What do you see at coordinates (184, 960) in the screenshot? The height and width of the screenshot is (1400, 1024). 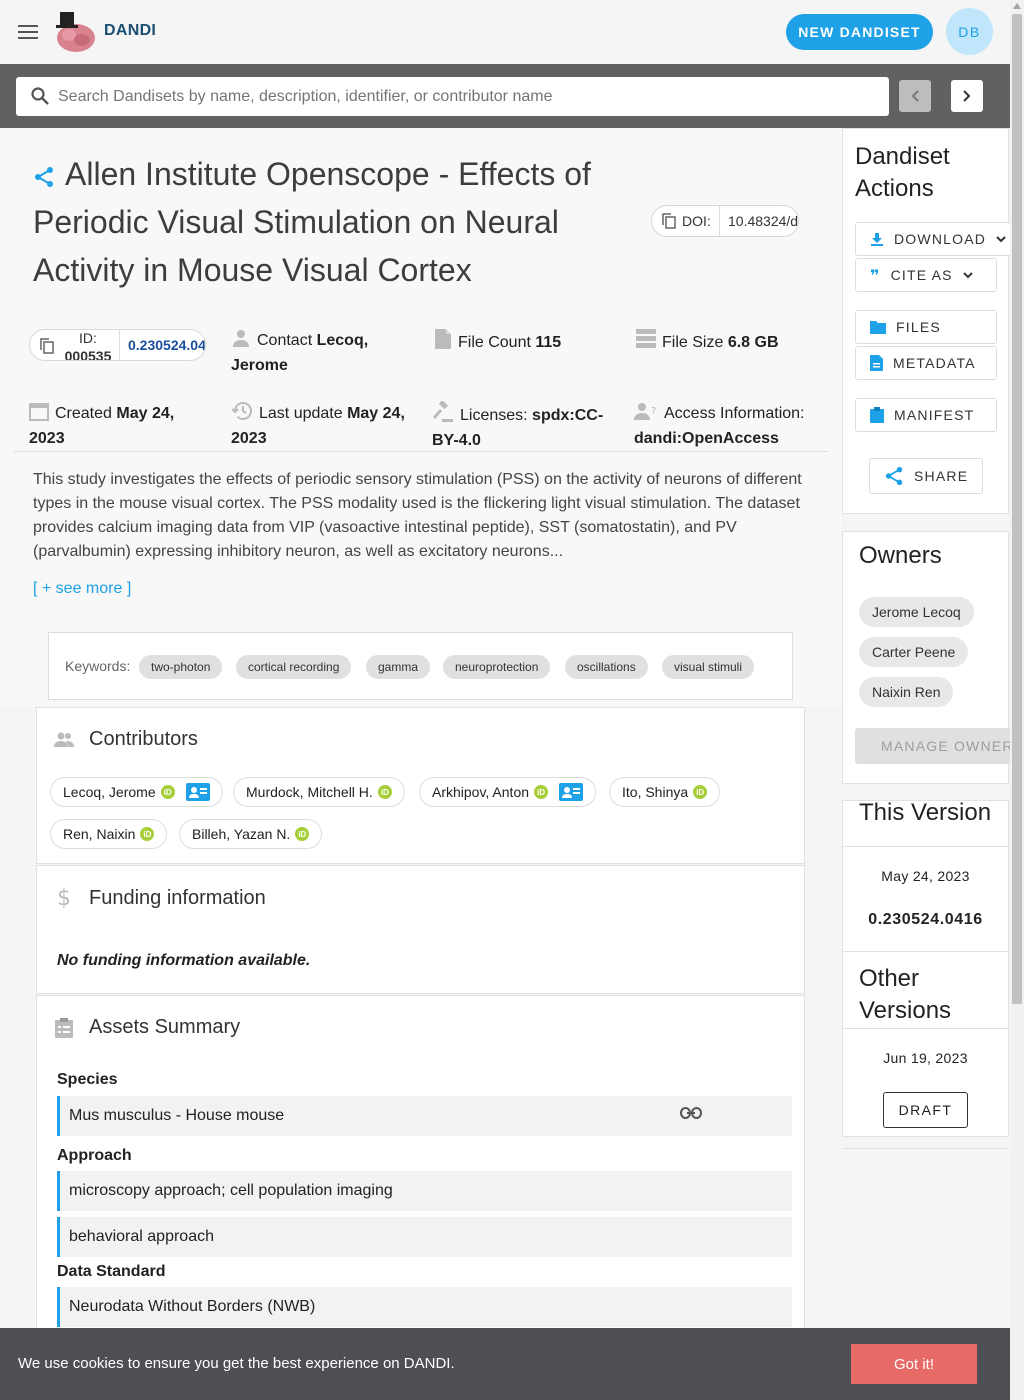 I see `no-funding-text: No funding information available.` at bounding box center [184, 960].